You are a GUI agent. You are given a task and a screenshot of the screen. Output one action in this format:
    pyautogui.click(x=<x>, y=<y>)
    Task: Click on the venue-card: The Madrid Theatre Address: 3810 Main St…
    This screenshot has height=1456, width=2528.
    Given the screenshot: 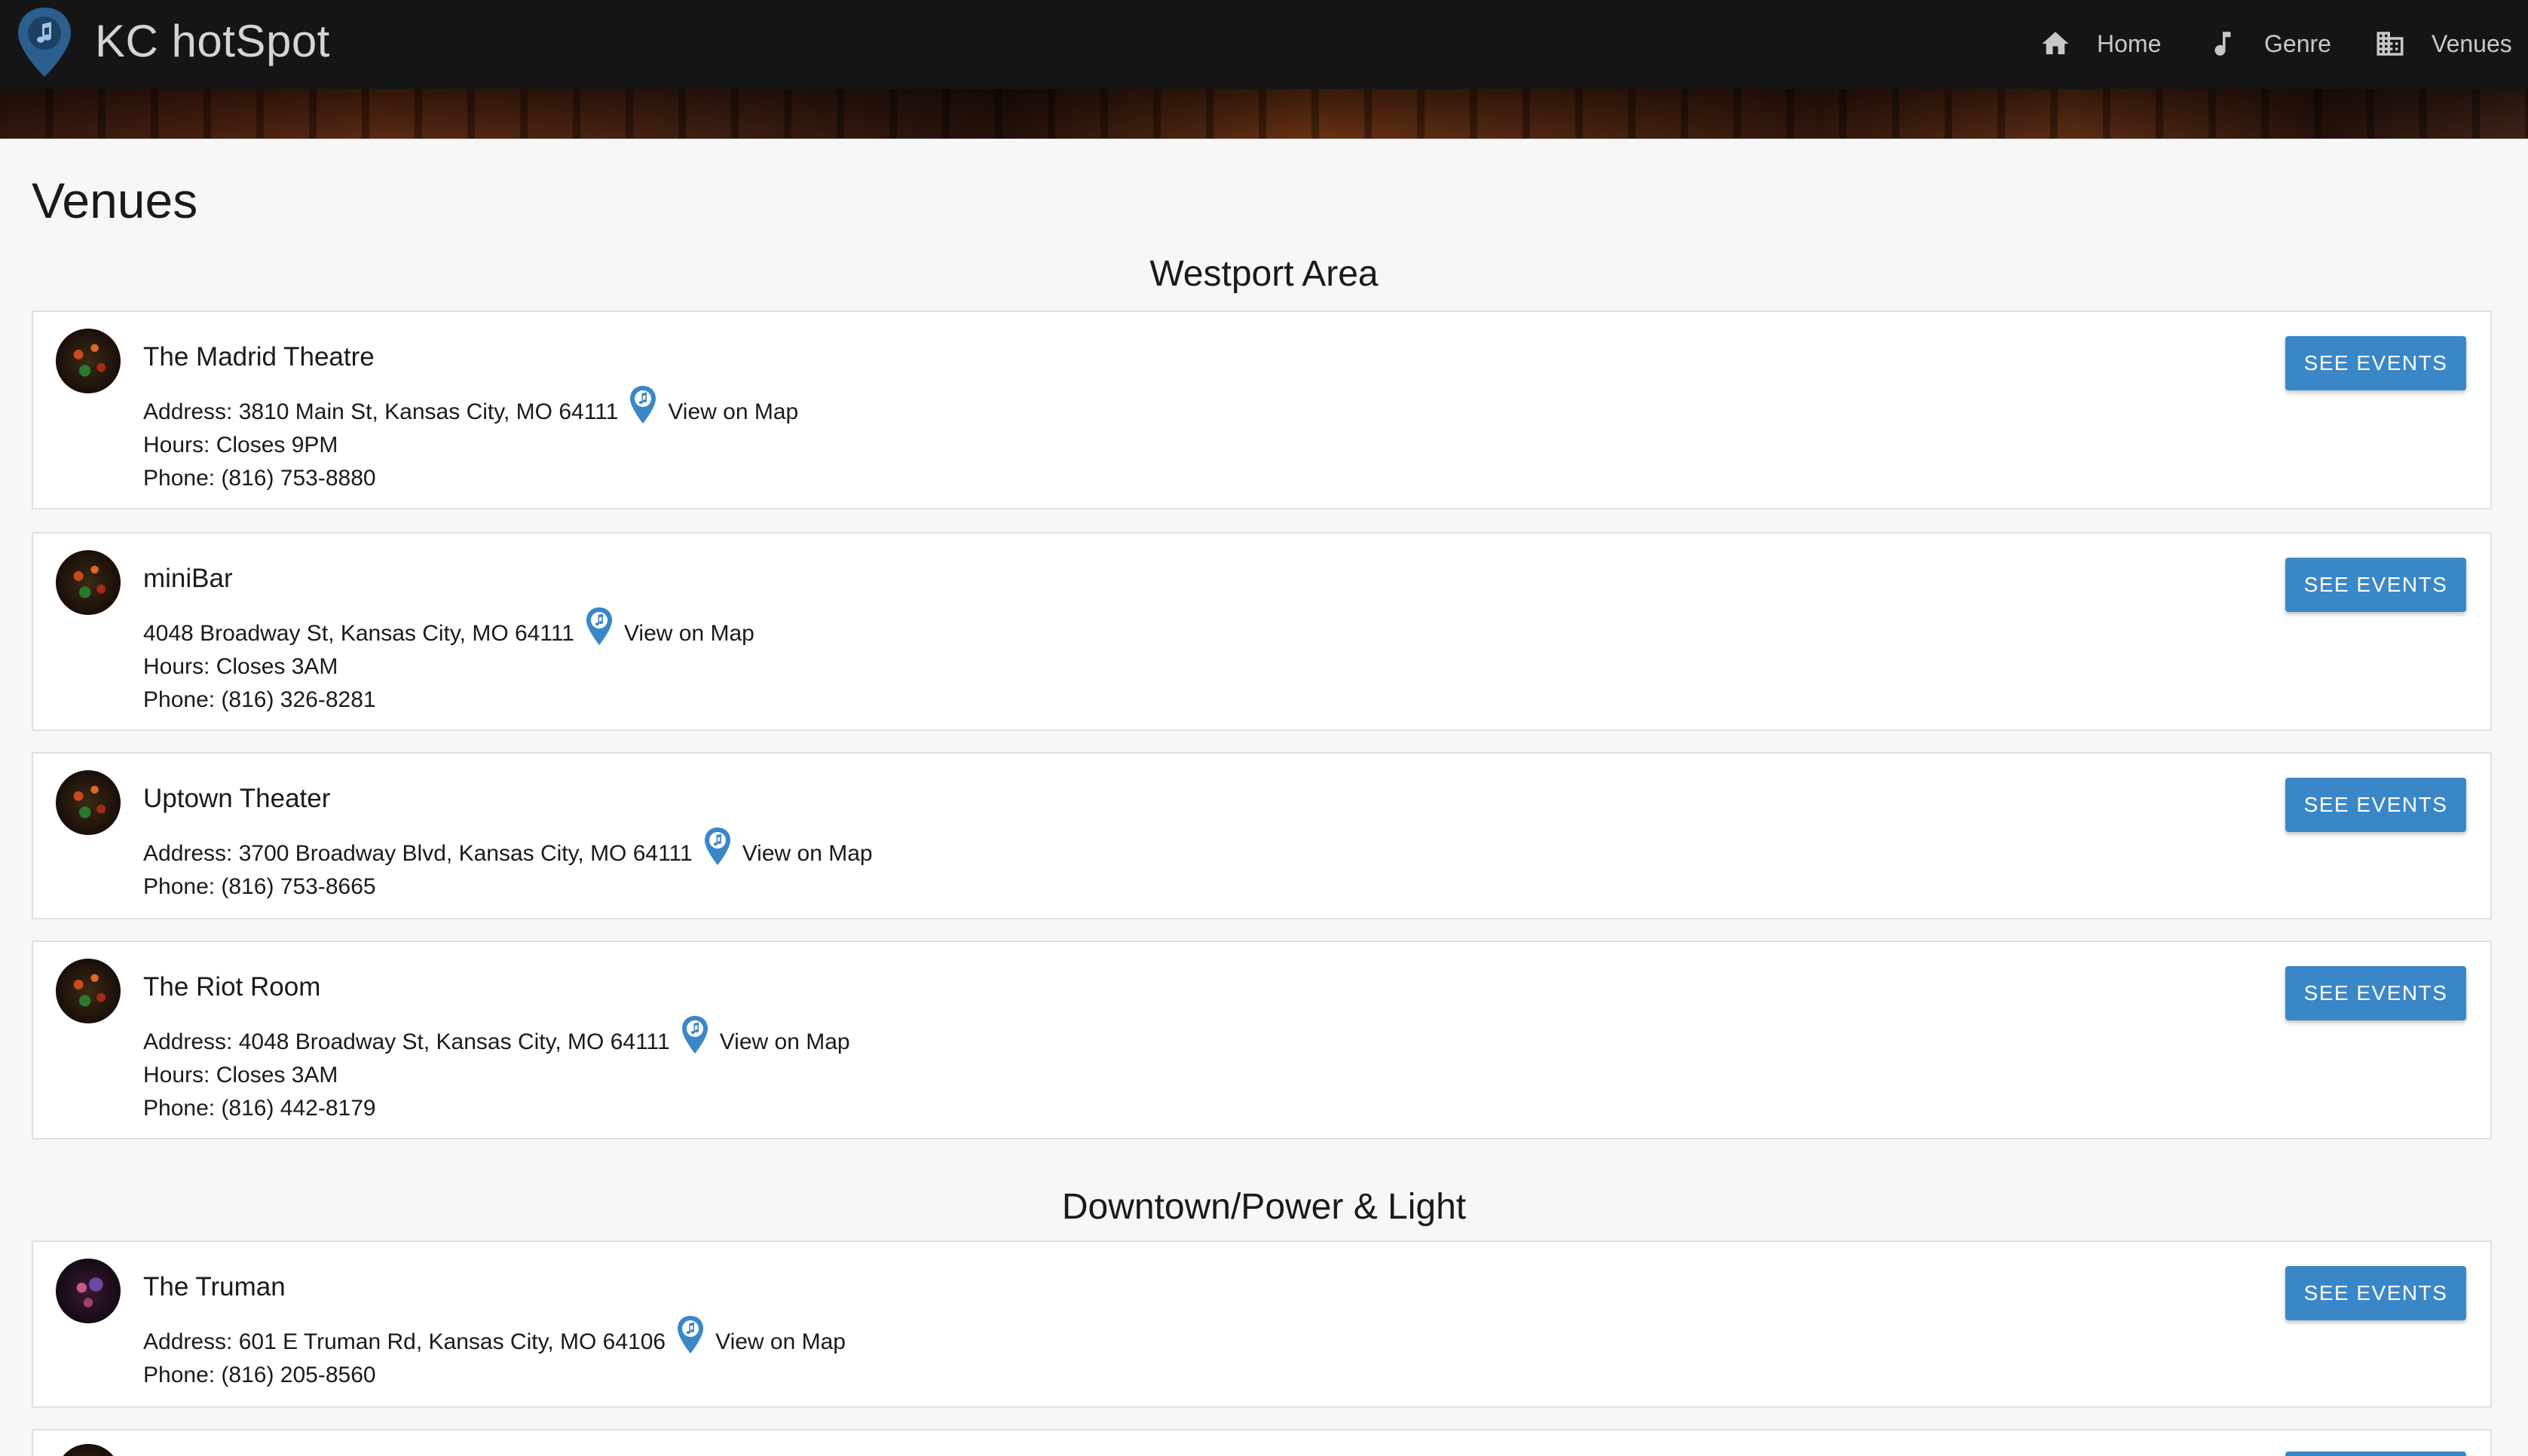 What is the action you would take?
    pyautogui.click(x=1262, y=409)
    